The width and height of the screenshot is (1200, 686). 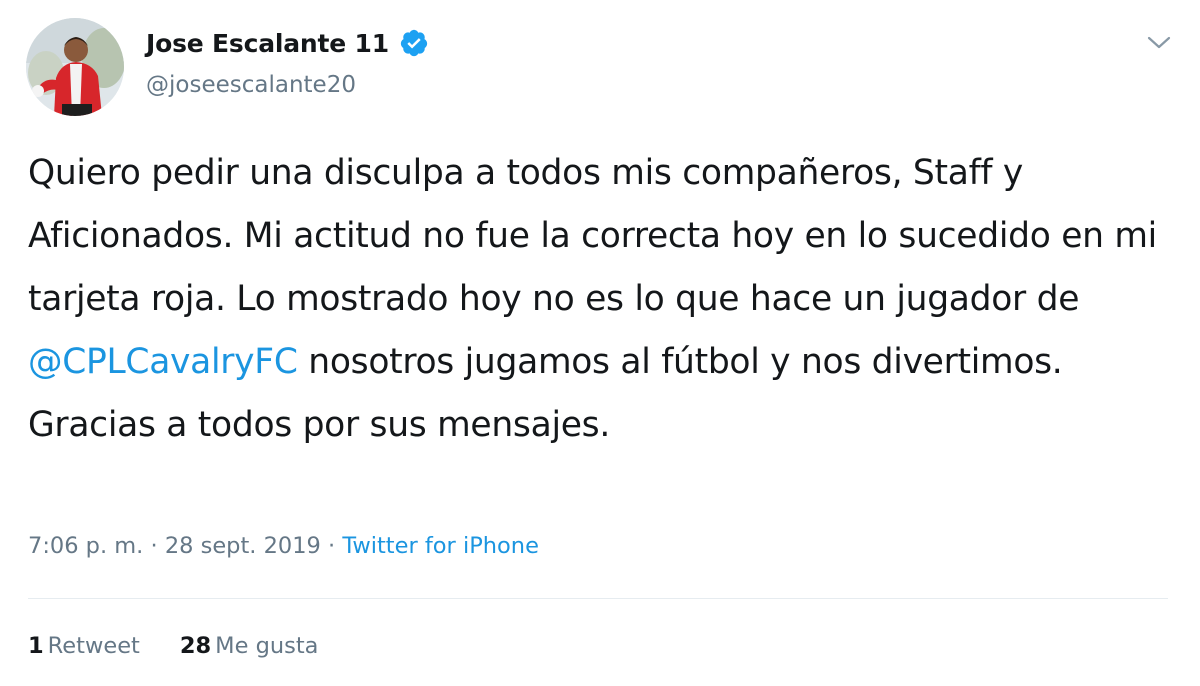 I want to click on player-avatar-image, so click(x=75, y=67).